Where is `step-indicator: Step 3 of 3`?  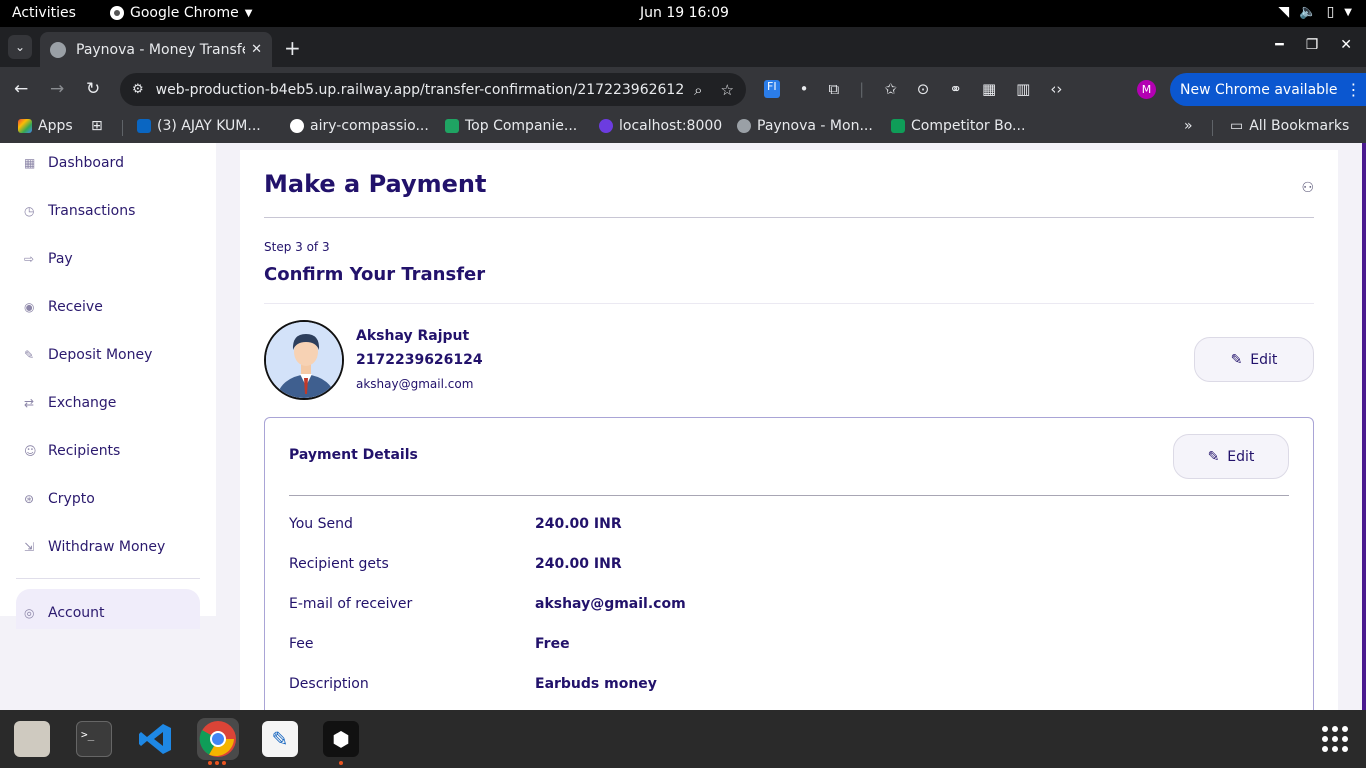
step-indicator: Step 3 of 3 is located at coordinates (297, 247).